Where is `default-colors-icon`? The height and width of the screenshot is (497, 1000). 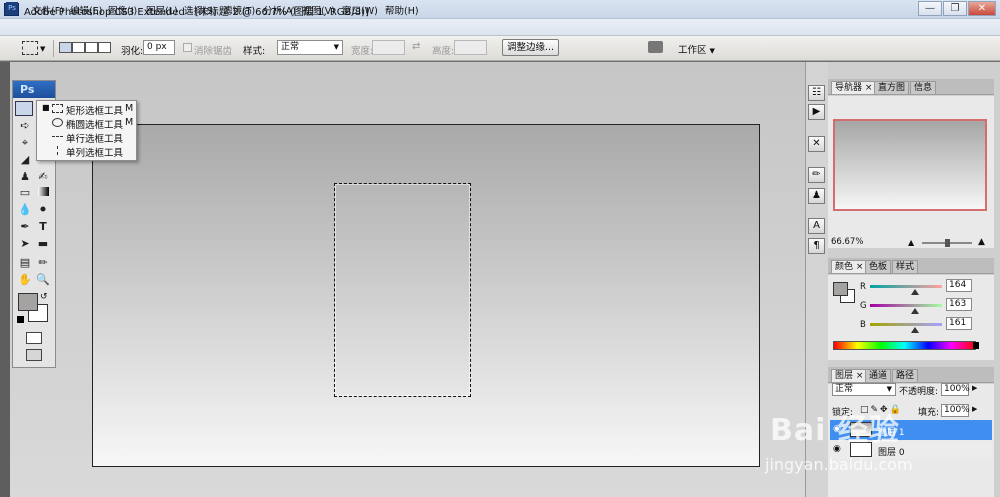
default-colors-icon is located at coordinates (20, 319).